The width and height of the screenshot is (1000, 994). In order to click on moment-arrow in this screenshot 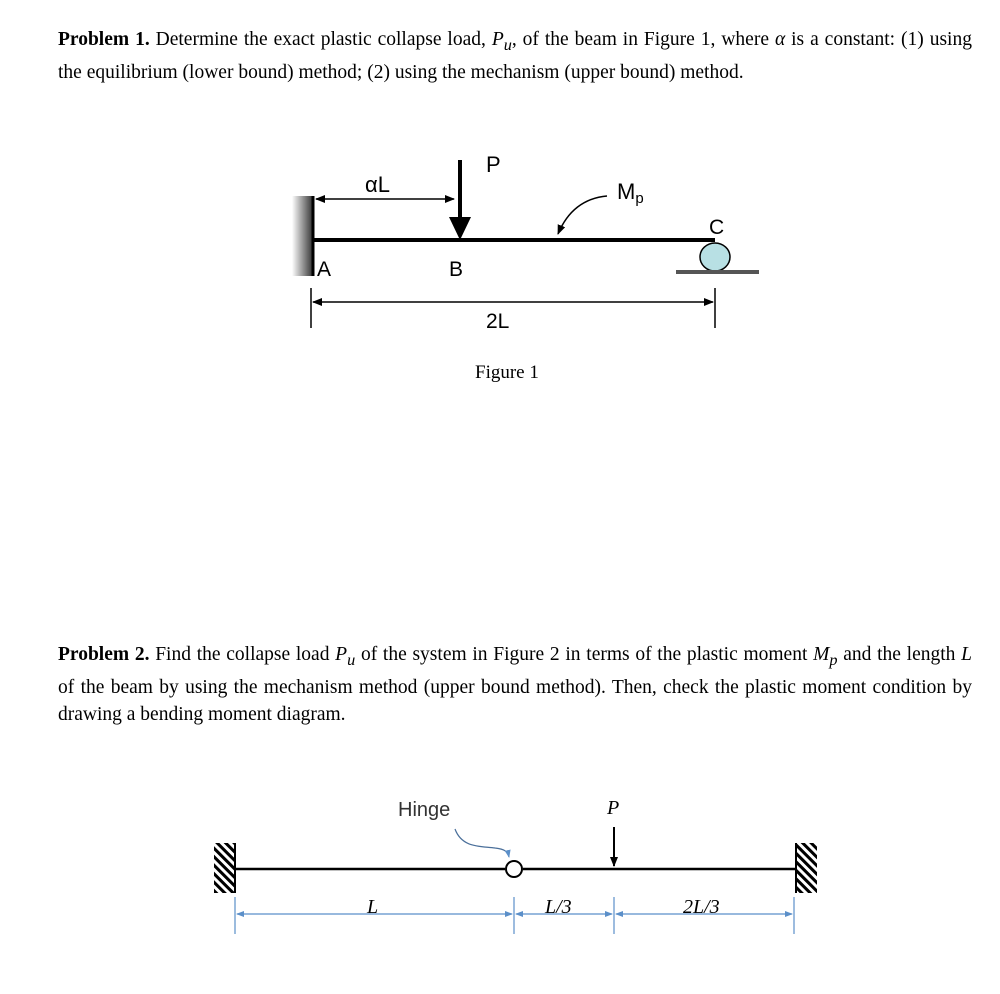, I will do `click(582, 215)`.